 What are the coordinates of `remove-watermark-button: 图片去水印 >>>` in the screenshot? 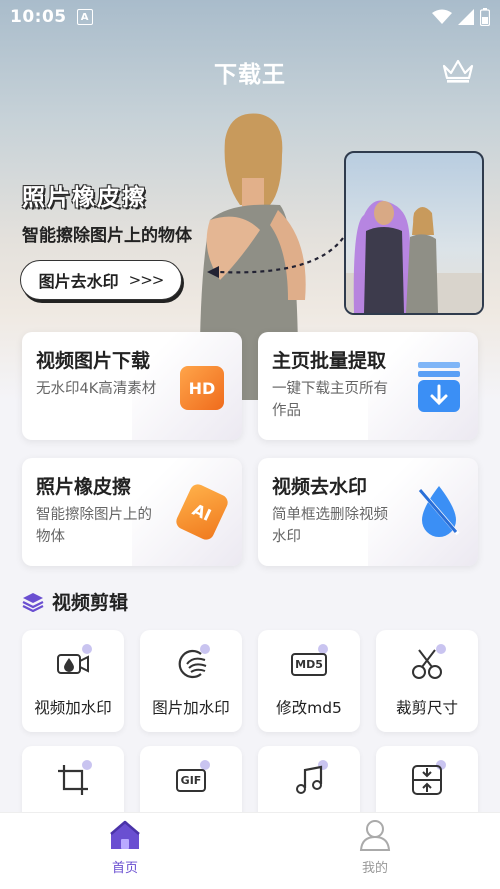 It's located at (101, 280).